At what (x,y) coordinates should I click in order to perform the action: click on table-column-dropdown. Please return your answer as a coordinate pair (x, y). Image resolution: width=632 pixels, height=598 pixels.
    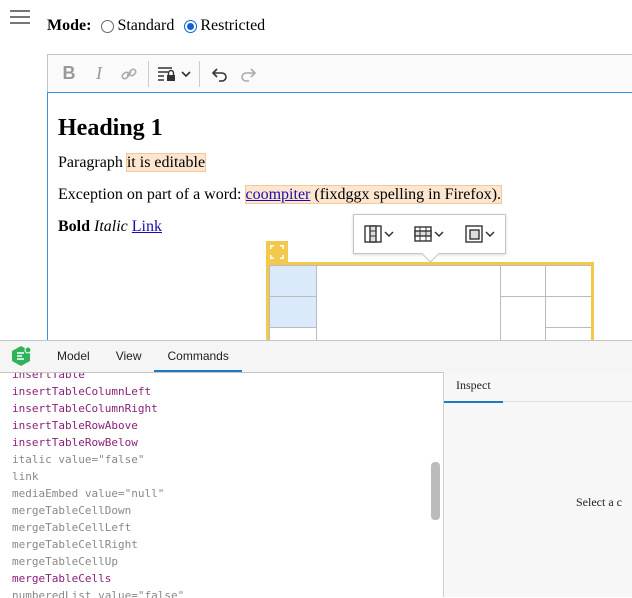
    Looking at the image, I should click on (379, 234).